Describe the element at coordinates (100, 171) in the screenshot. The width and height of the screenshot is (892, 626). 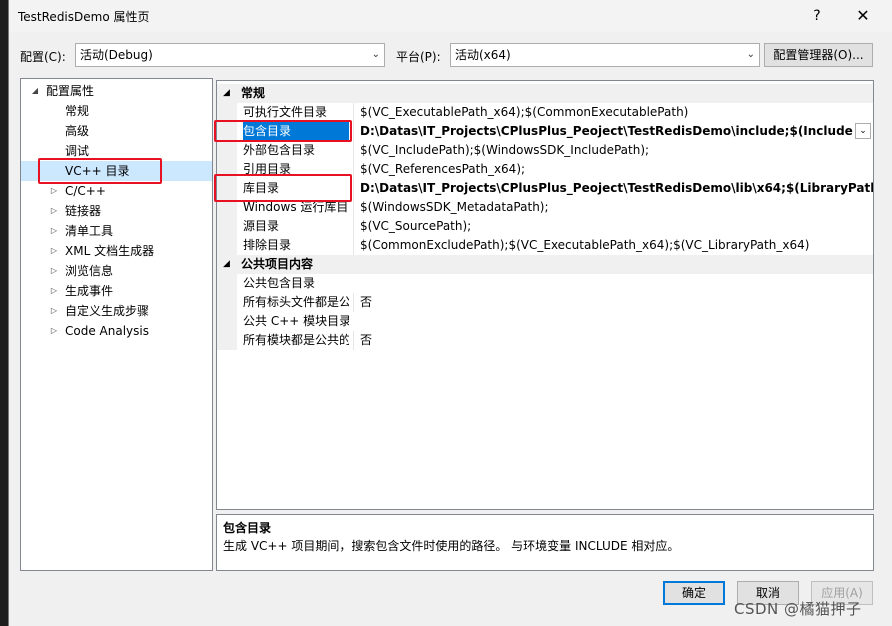
I see `highlight-box-vc-directories` at that location.